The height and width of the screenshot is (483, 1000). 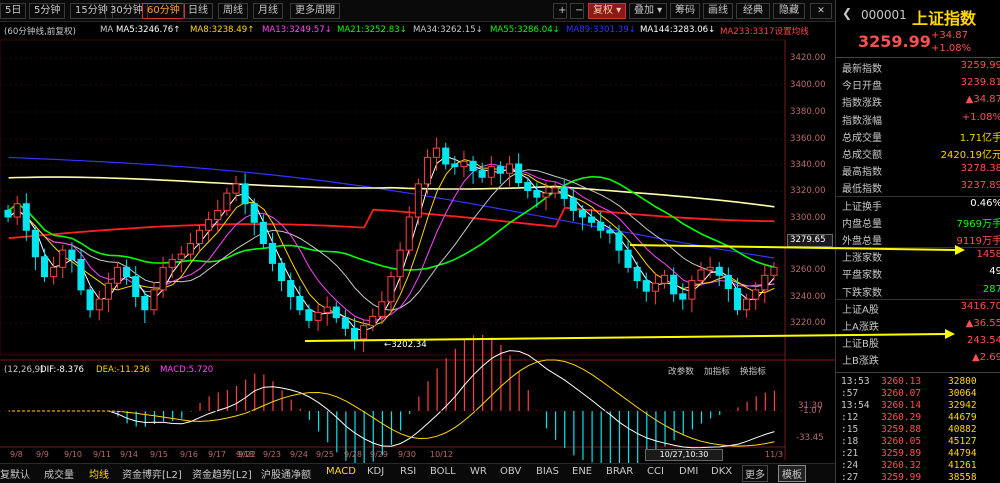 What do you see at coordinates (510, 471) in the screenshot?
I see `tab-obv: OBV` at bounding box center [510, 471].